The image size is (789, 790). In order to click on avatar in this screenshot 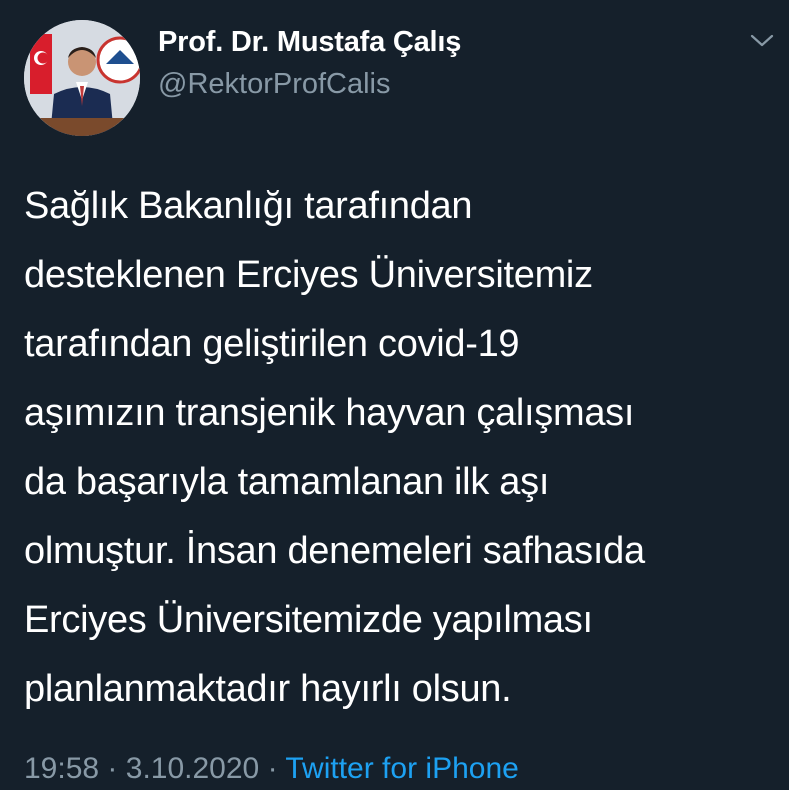, I will do `click(82, 78)`.